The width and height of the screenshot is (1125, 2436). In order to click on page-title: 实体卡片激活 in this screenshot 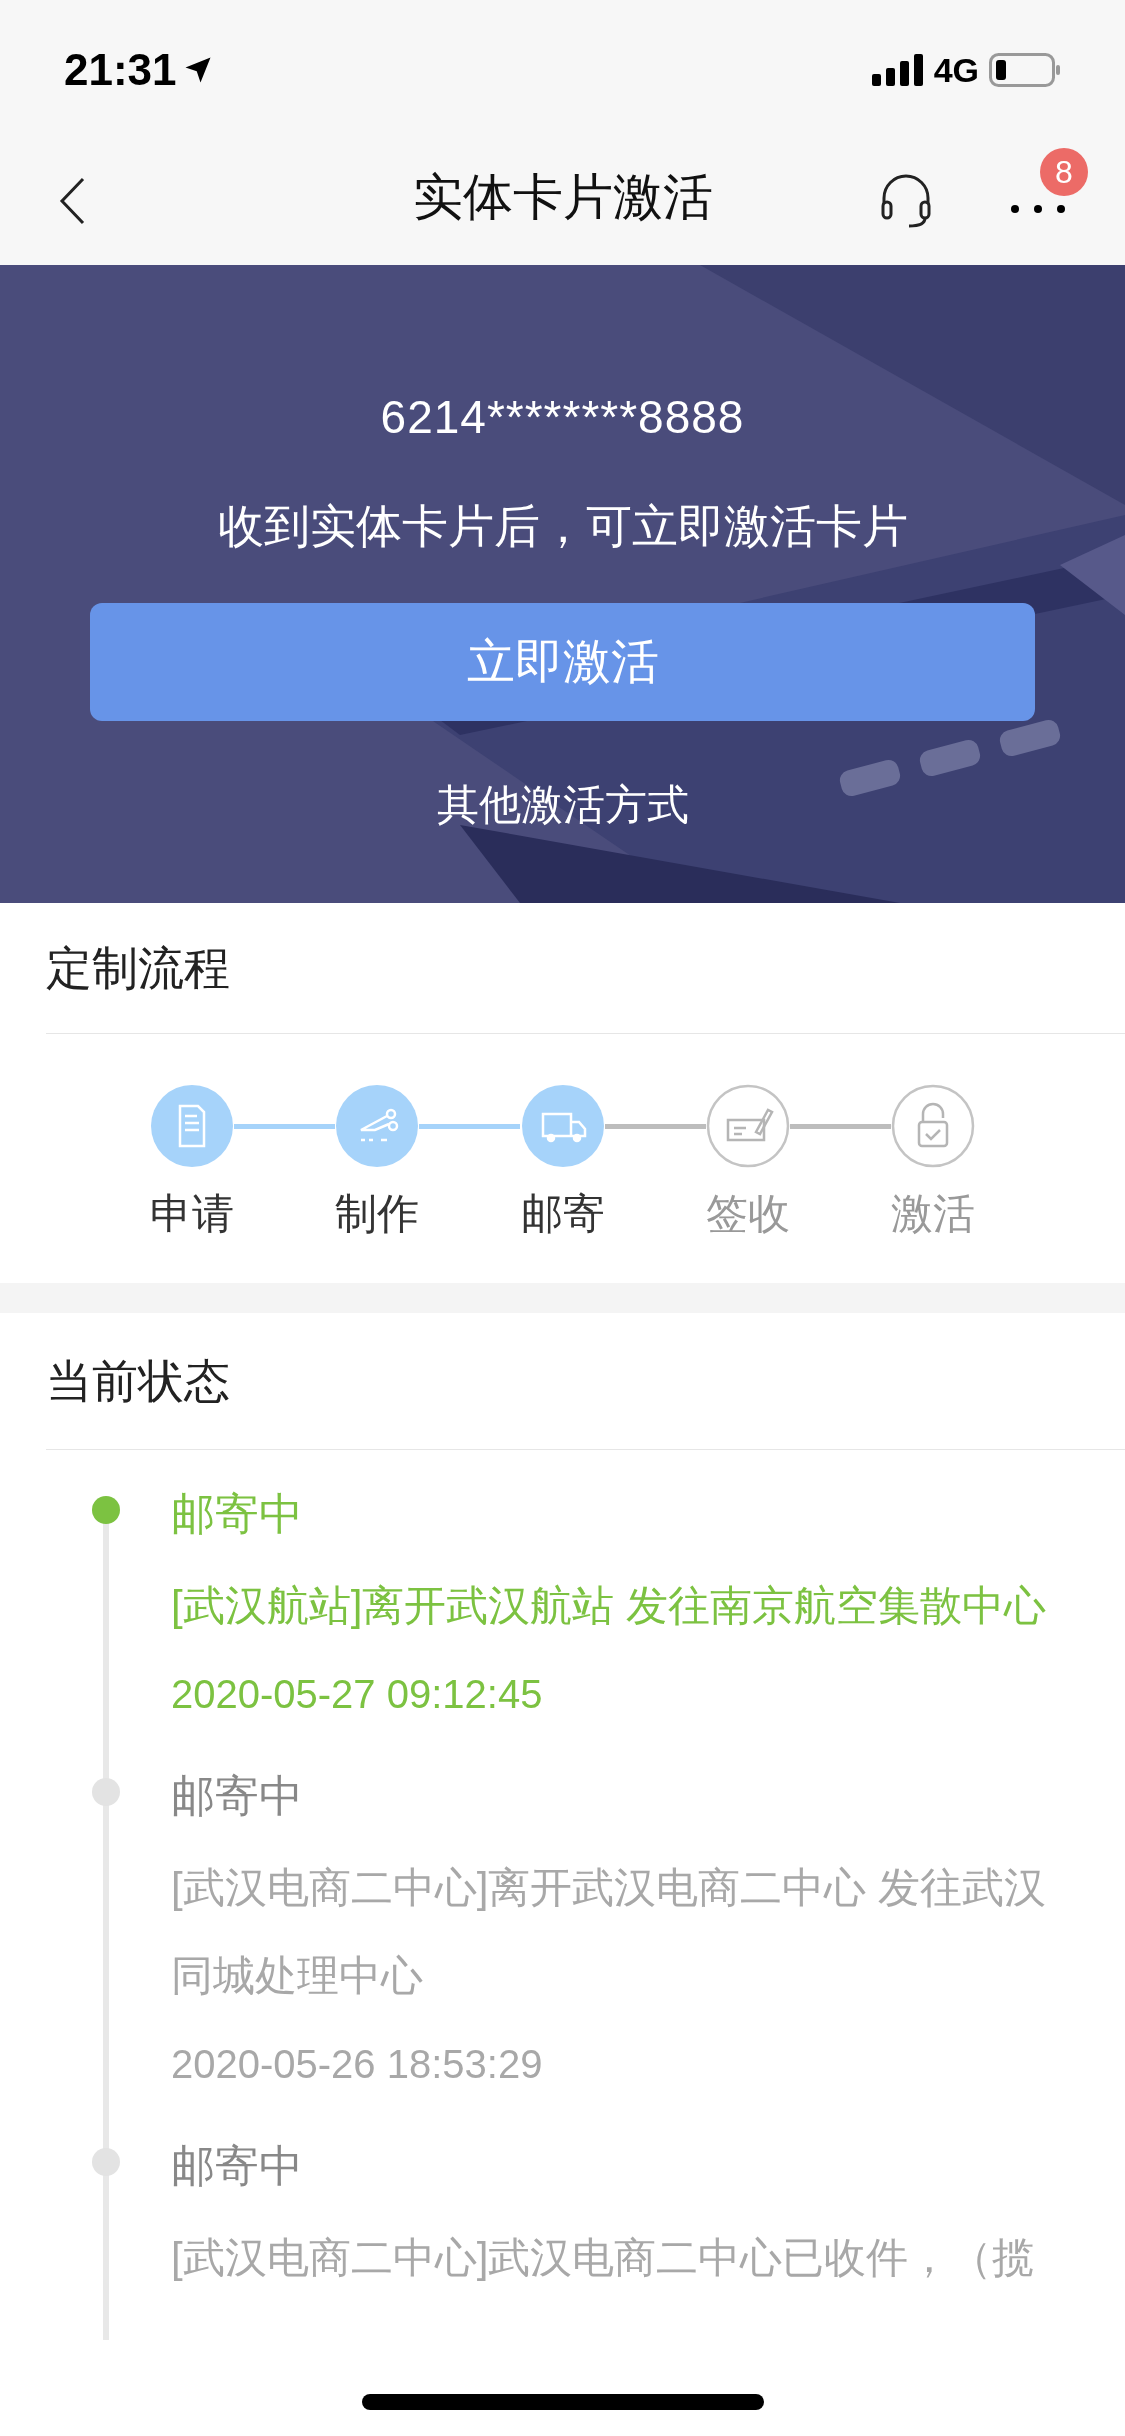, I will do `click(562, 197)`.